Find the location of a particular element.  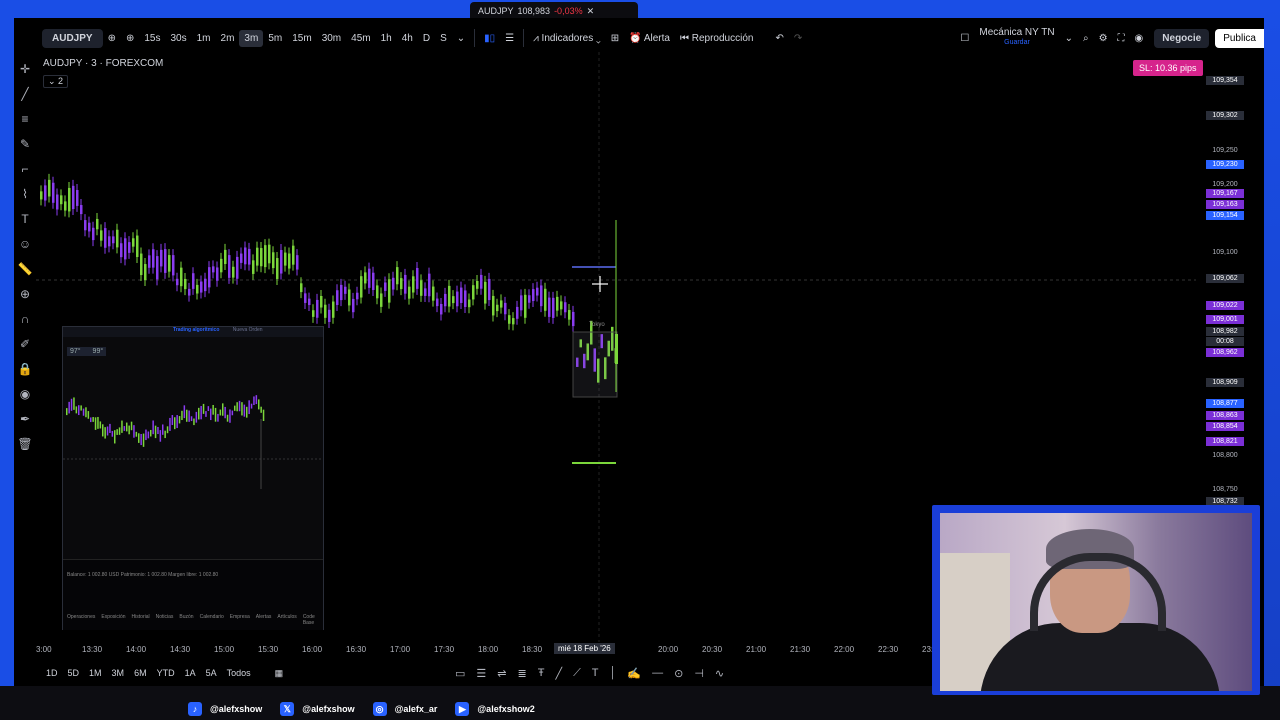

time-label: 14:00 is located at coordinates (136, 649).